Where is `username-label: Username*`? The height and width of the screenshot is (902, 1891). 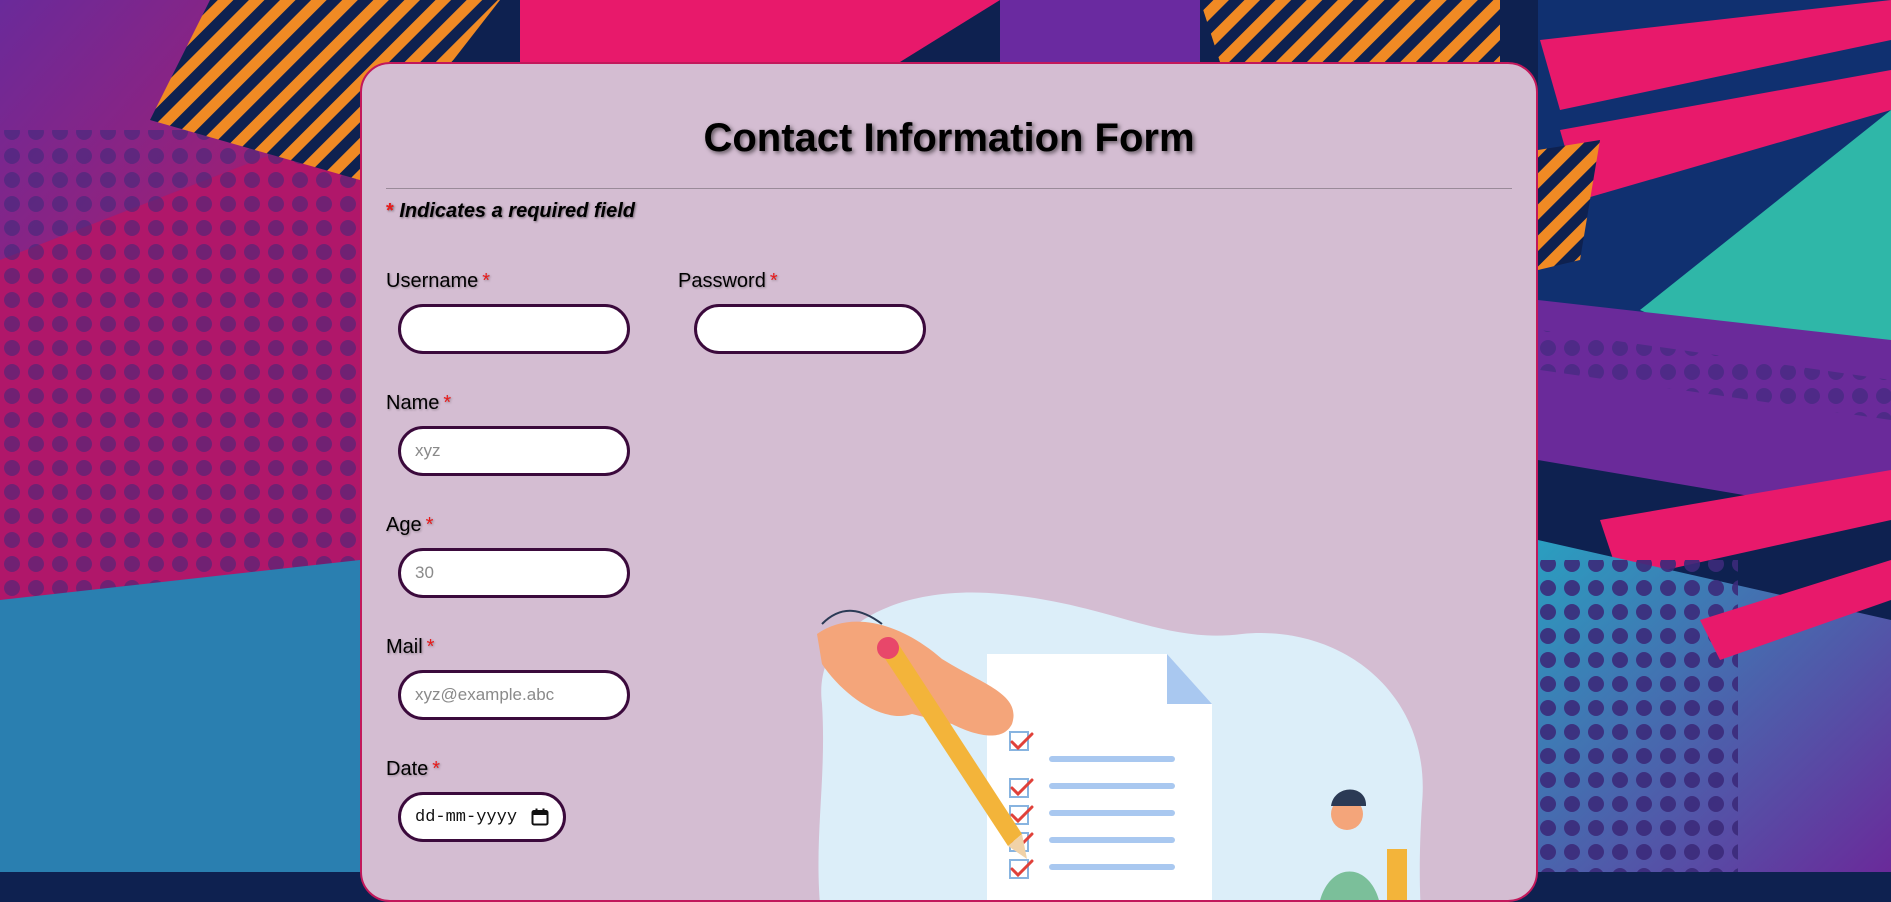
username-label: Username* is located at coordinates (438, 281).